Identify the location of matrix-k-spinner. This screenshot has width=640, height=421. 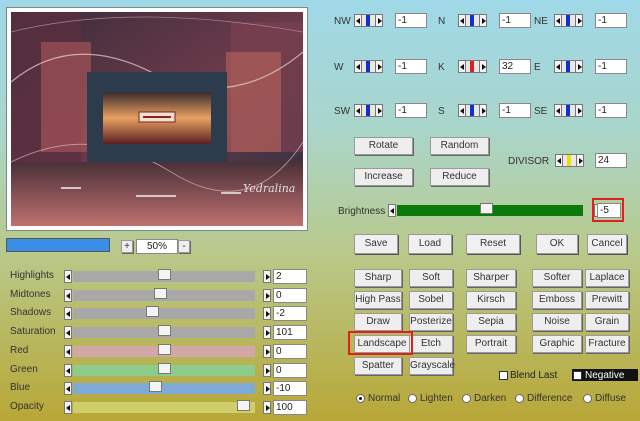
(472, 66).